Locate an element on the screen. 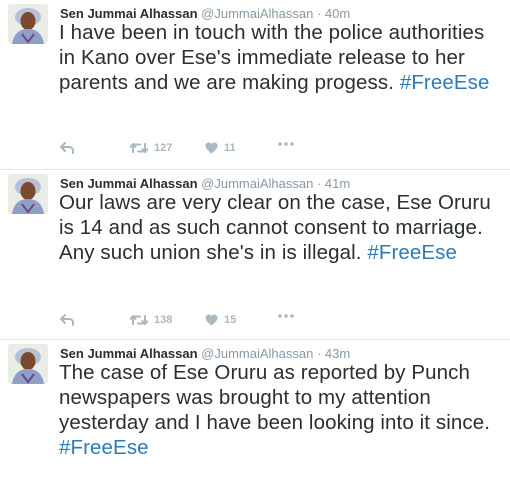 Image resolution: width=510 pixels, height=483 pixels. like-count: 15 is located at coordinates (230, 320).